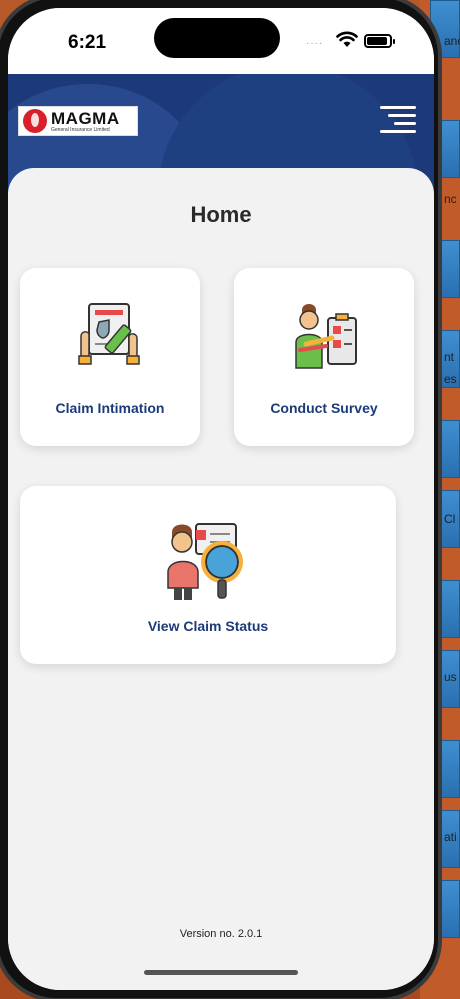 This screenshot has width=460, height=999. What do you see at coordinates (450, 519) in the screenshot?
I see `background-text: Cl` at bounding box center [450, 519].